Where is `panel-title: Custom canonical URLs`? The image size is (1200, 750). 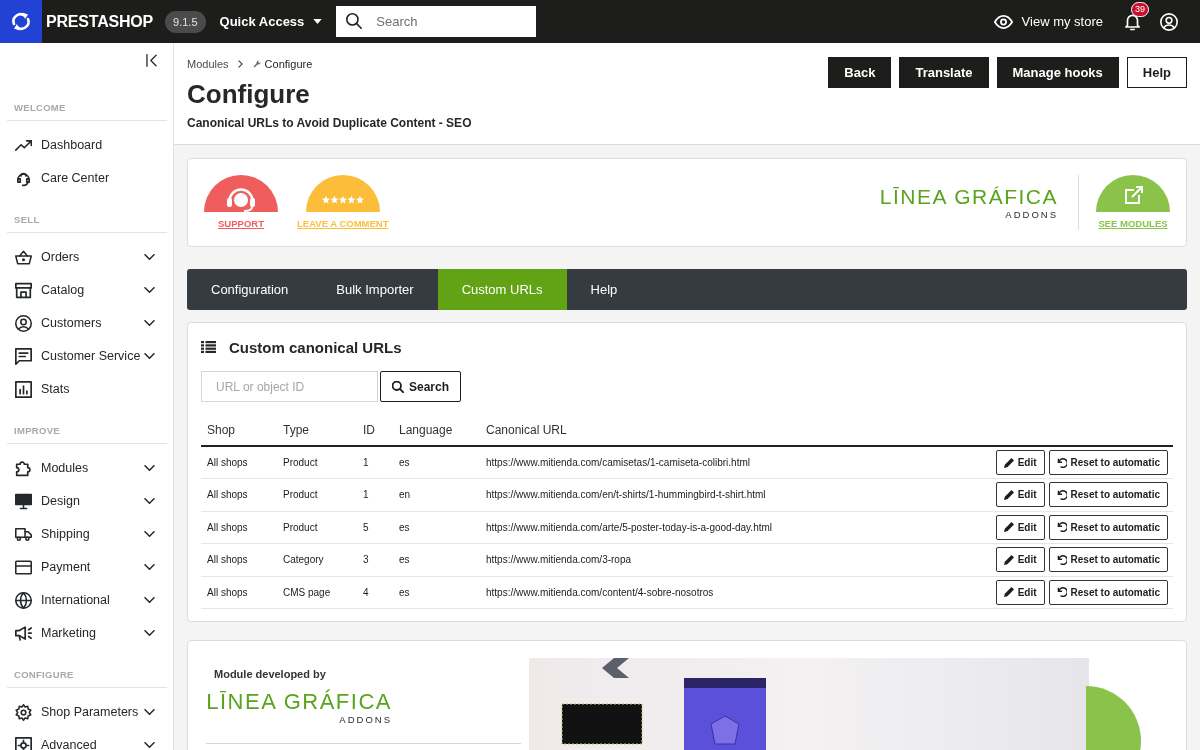 panel-title: Custom canonical URLs is located at coordinates (315, 347).